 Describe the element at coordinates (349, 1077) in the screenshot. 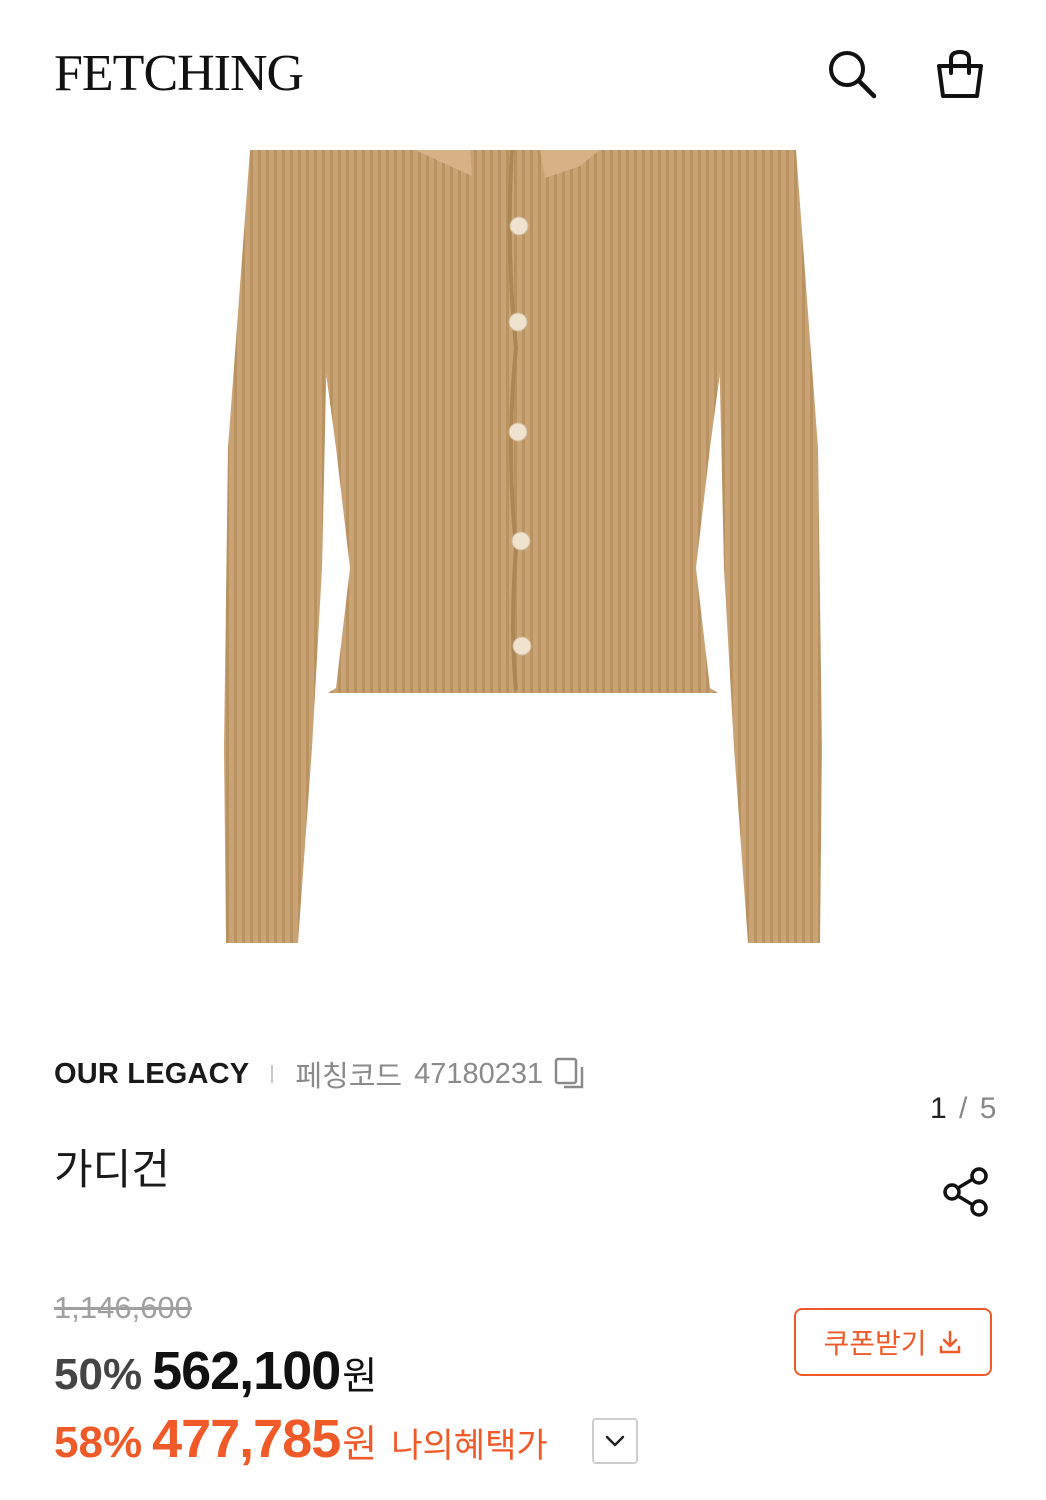

I see `product-code-label: 페칭코드` at that location.